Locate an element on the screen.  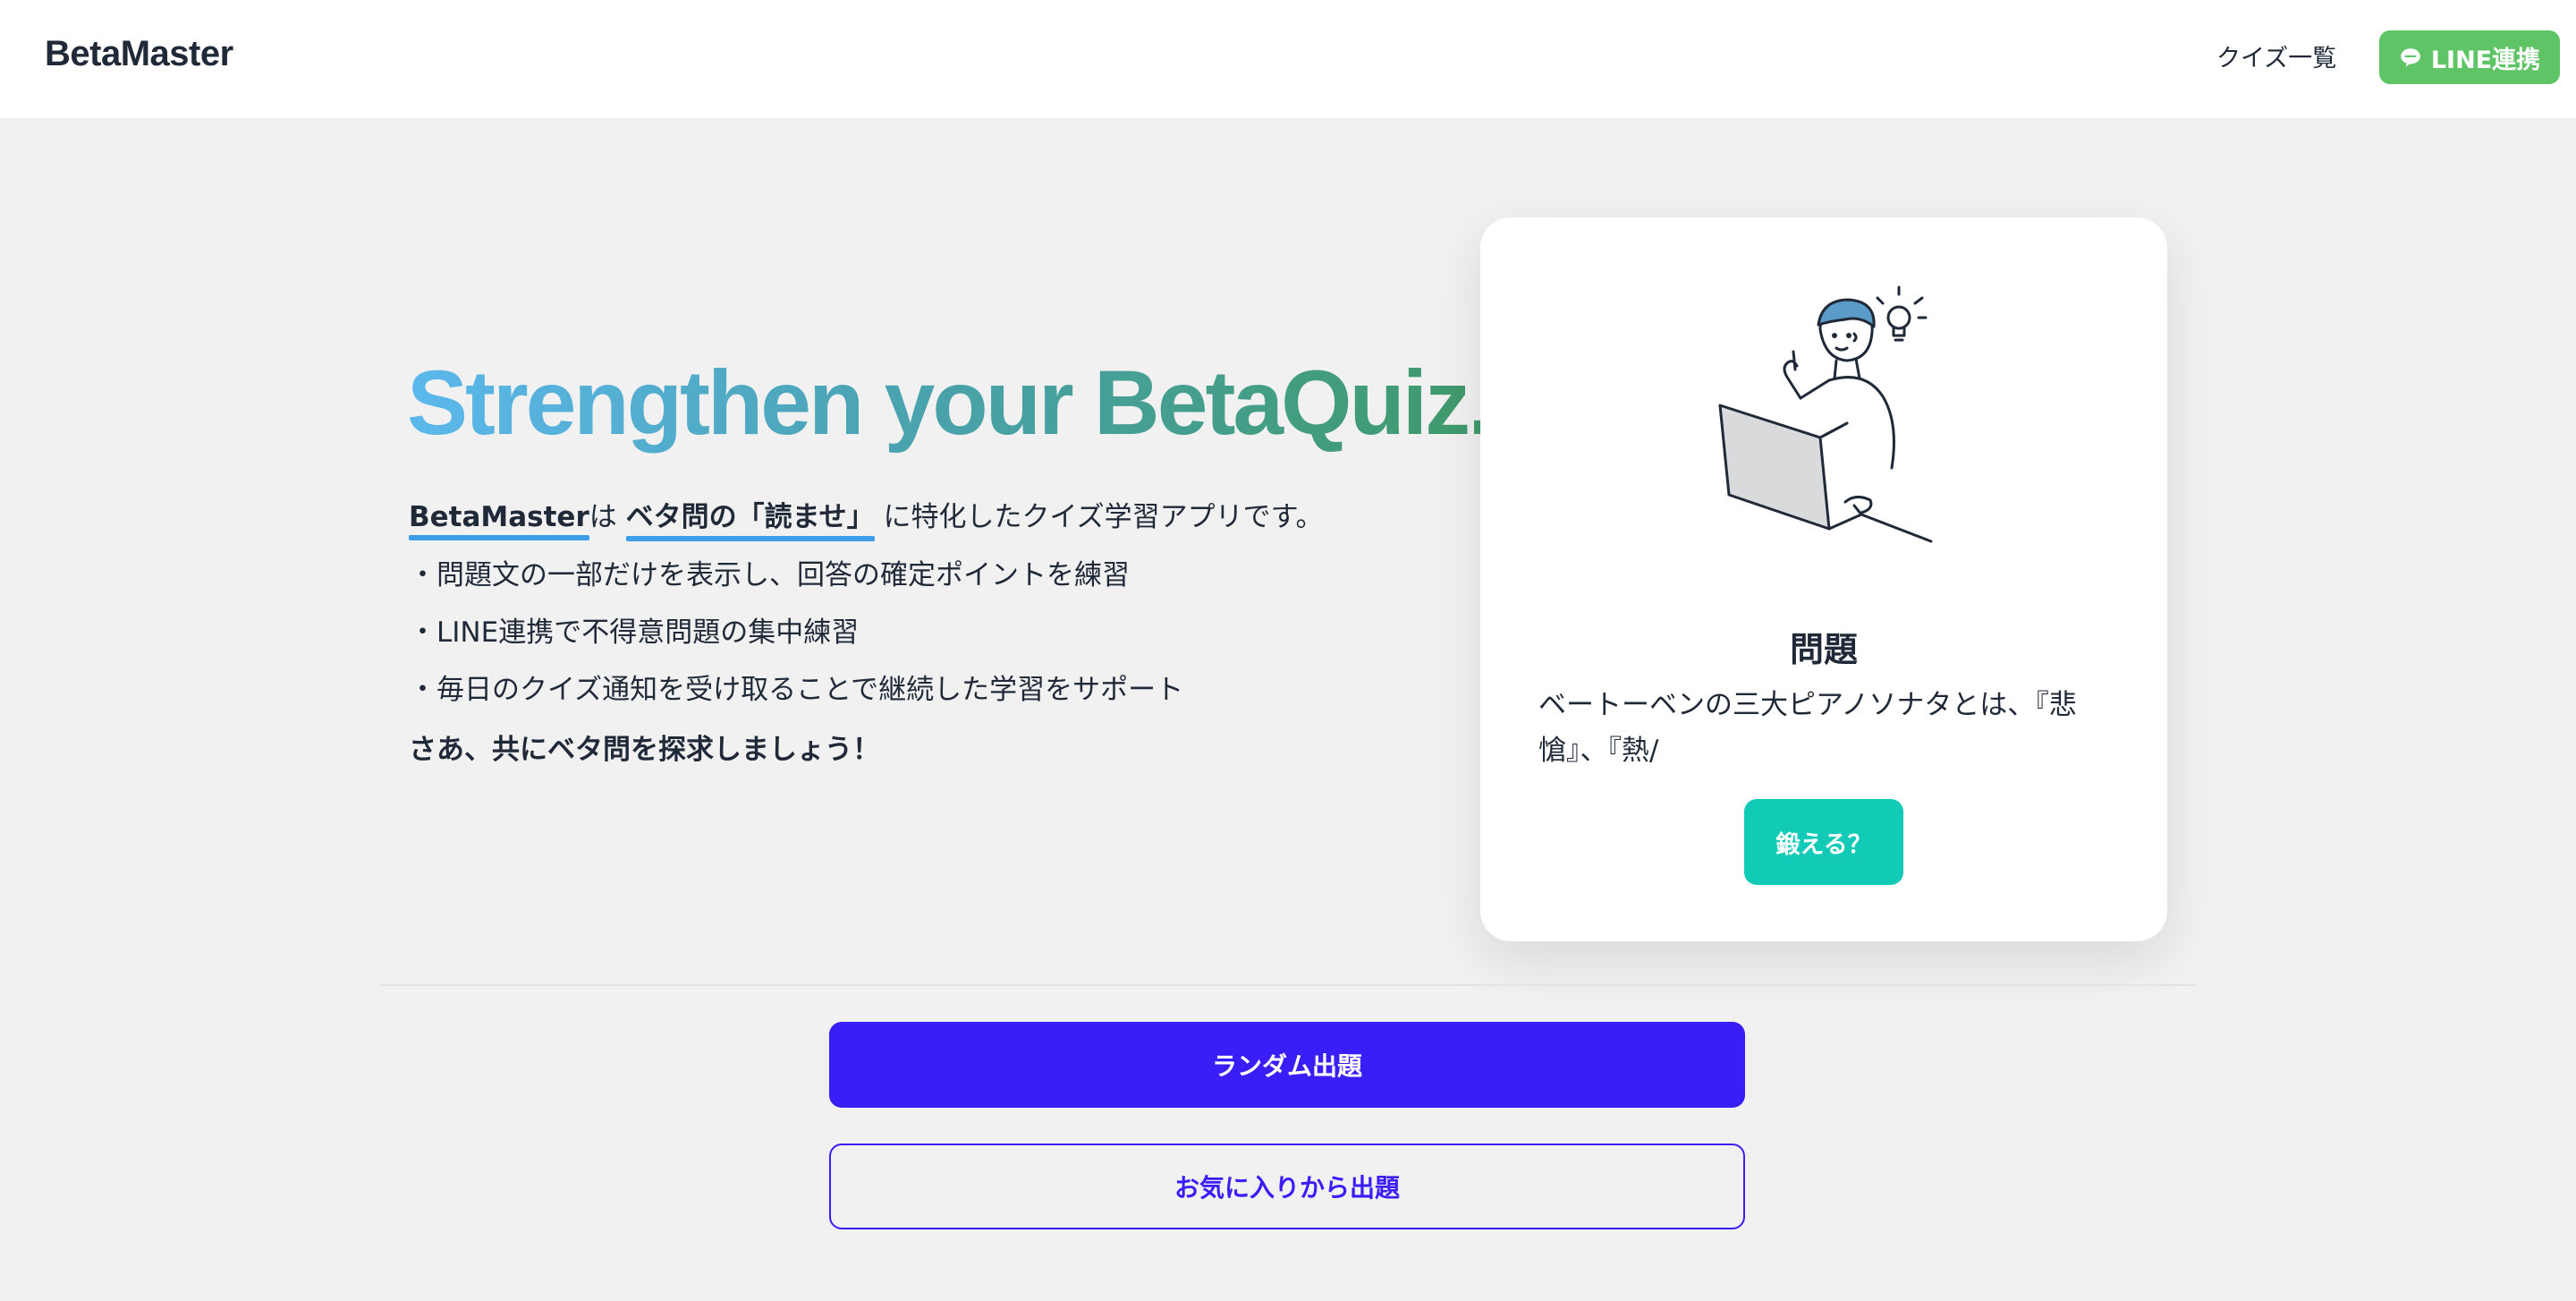
feature-bullet: ・毎日のクイズ通知を受け取ることで継続した学習をサポート is located at coordinates (796, 690).